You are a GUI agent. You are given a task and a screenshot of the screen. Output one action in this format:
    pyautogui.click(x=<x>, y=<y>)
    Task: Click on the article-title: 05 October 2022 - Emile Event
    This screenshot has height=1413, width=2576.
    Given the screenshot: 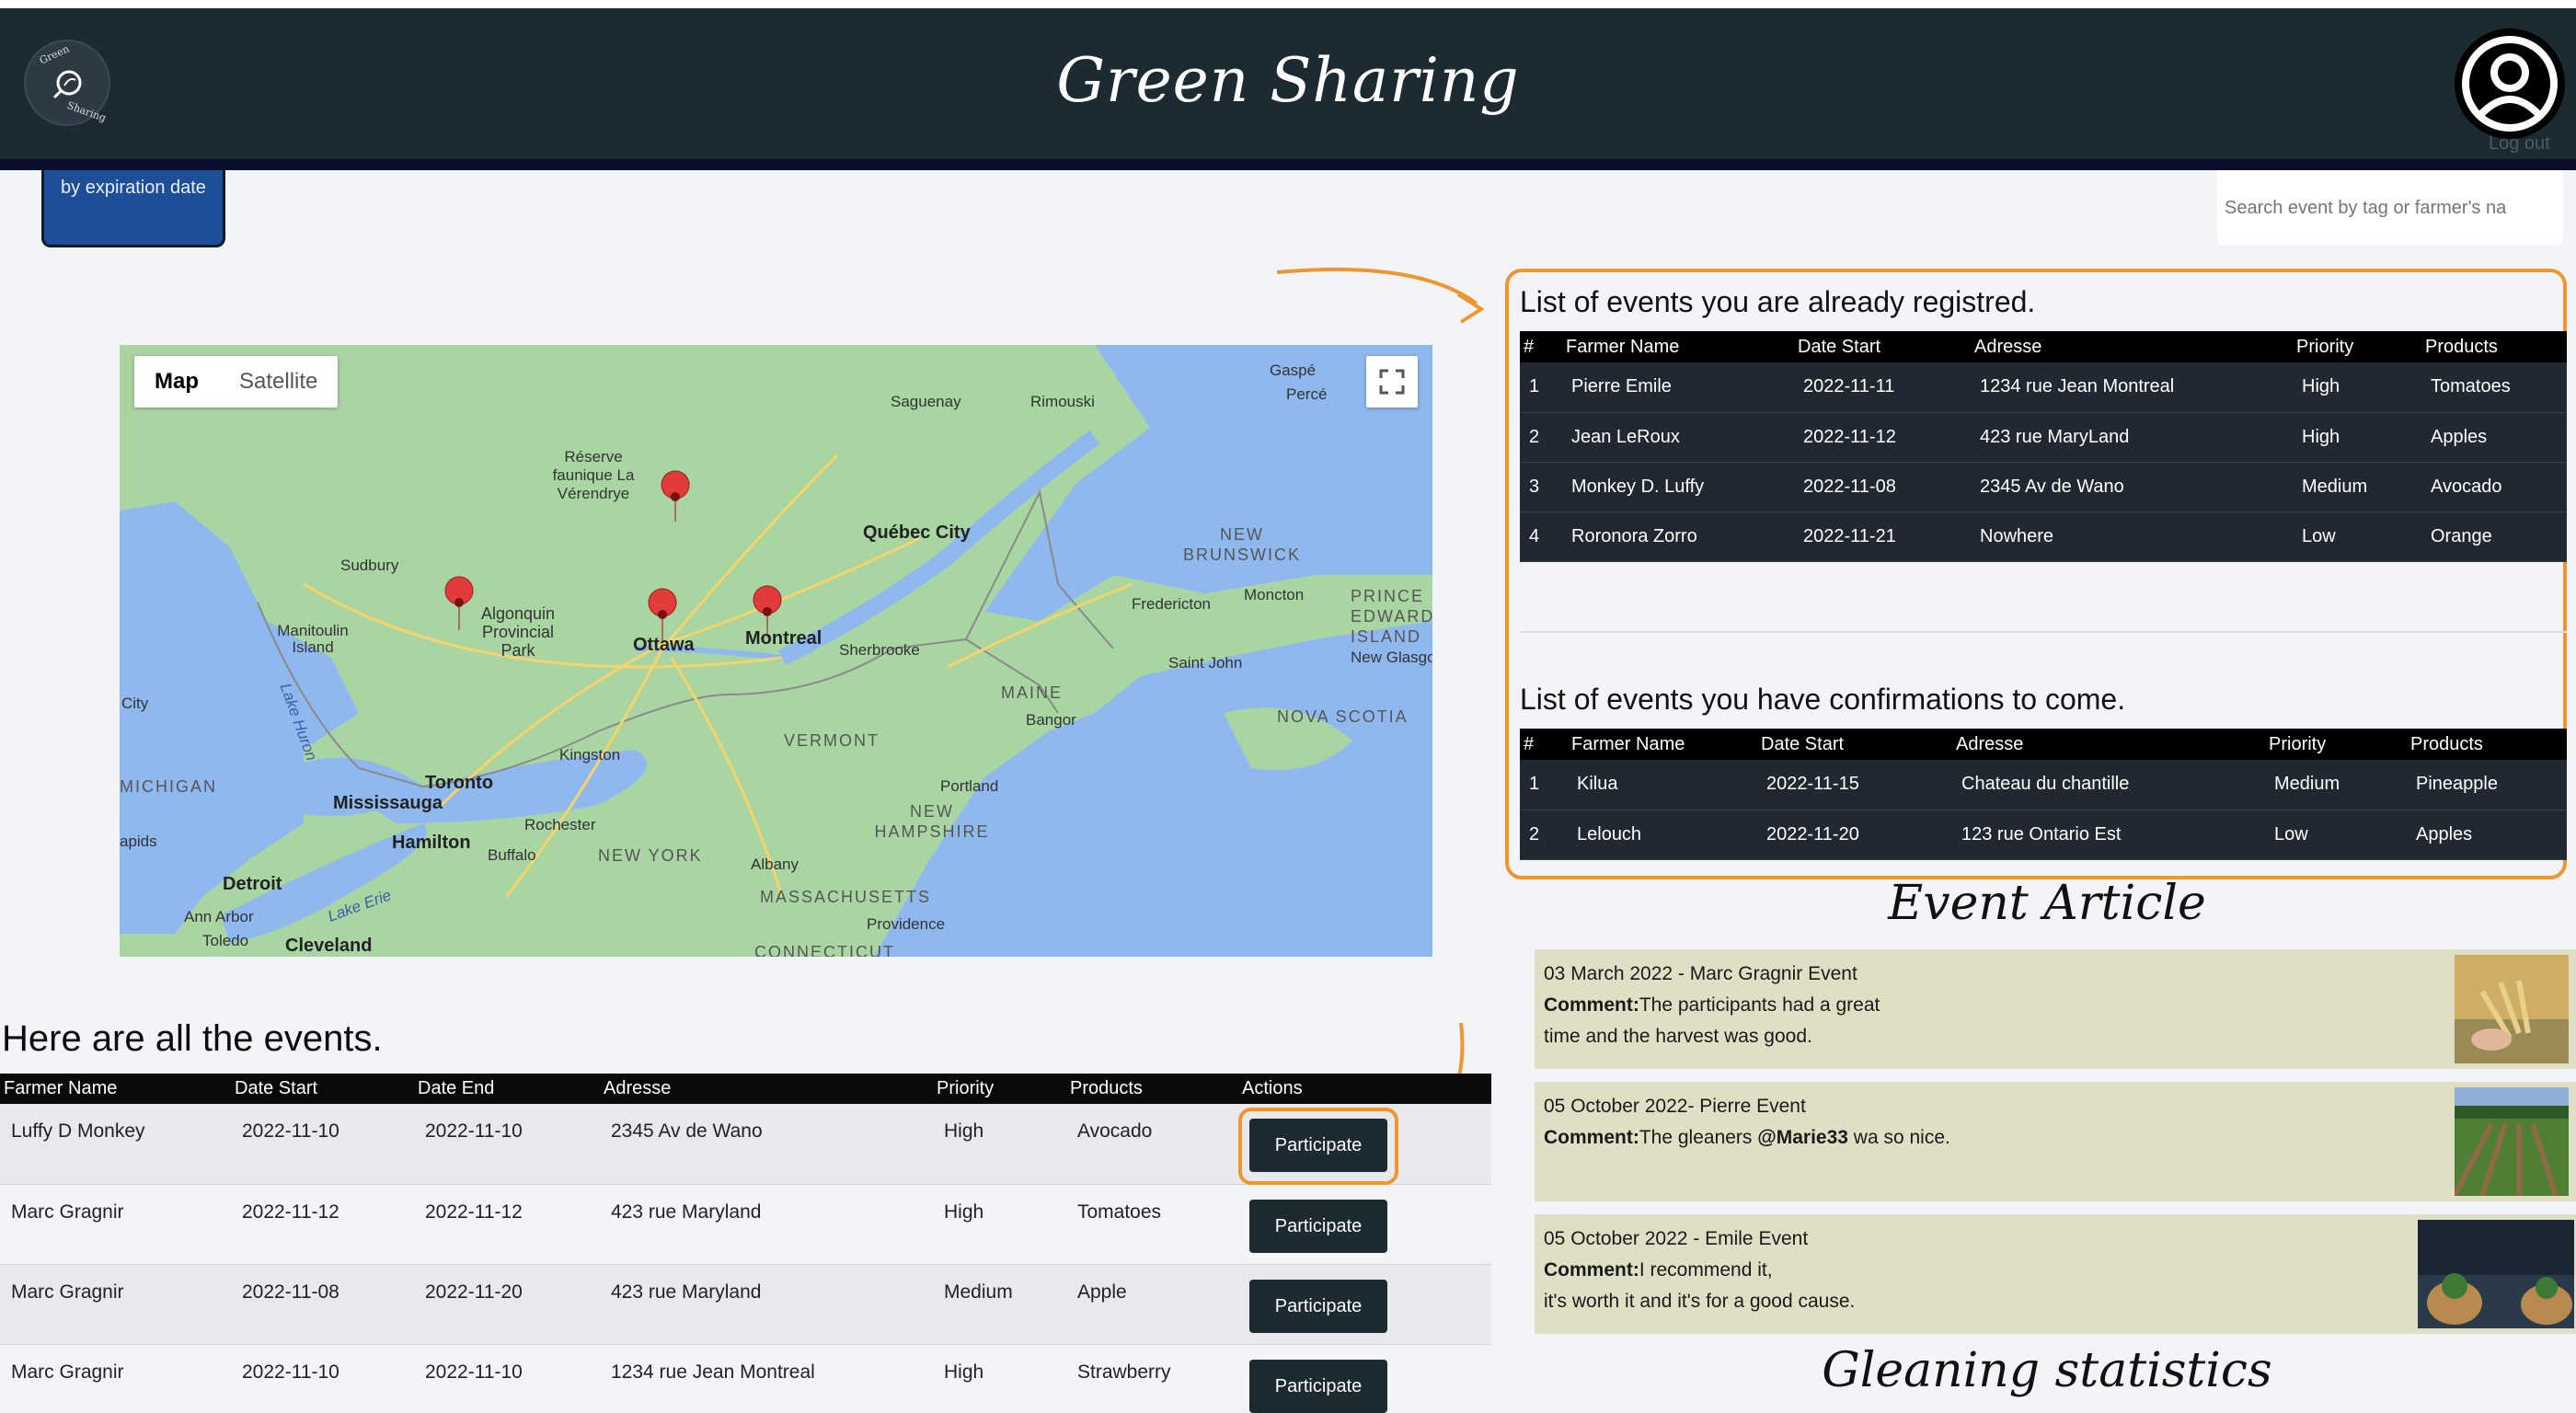 What is the action you would take?
    pyautogui.click(x=1676, y=1238)
    